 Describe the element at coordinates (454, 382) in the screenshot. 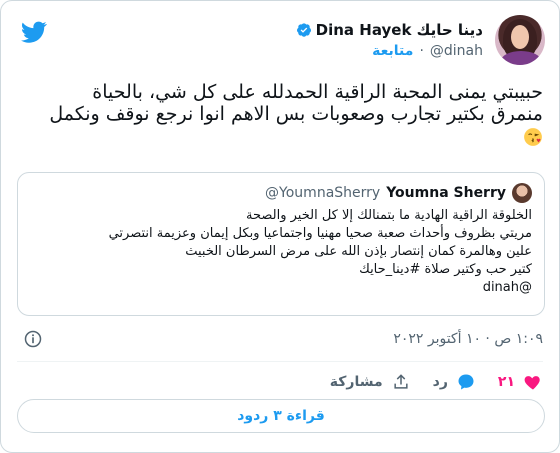

I see `reply-button: رد` at that location.